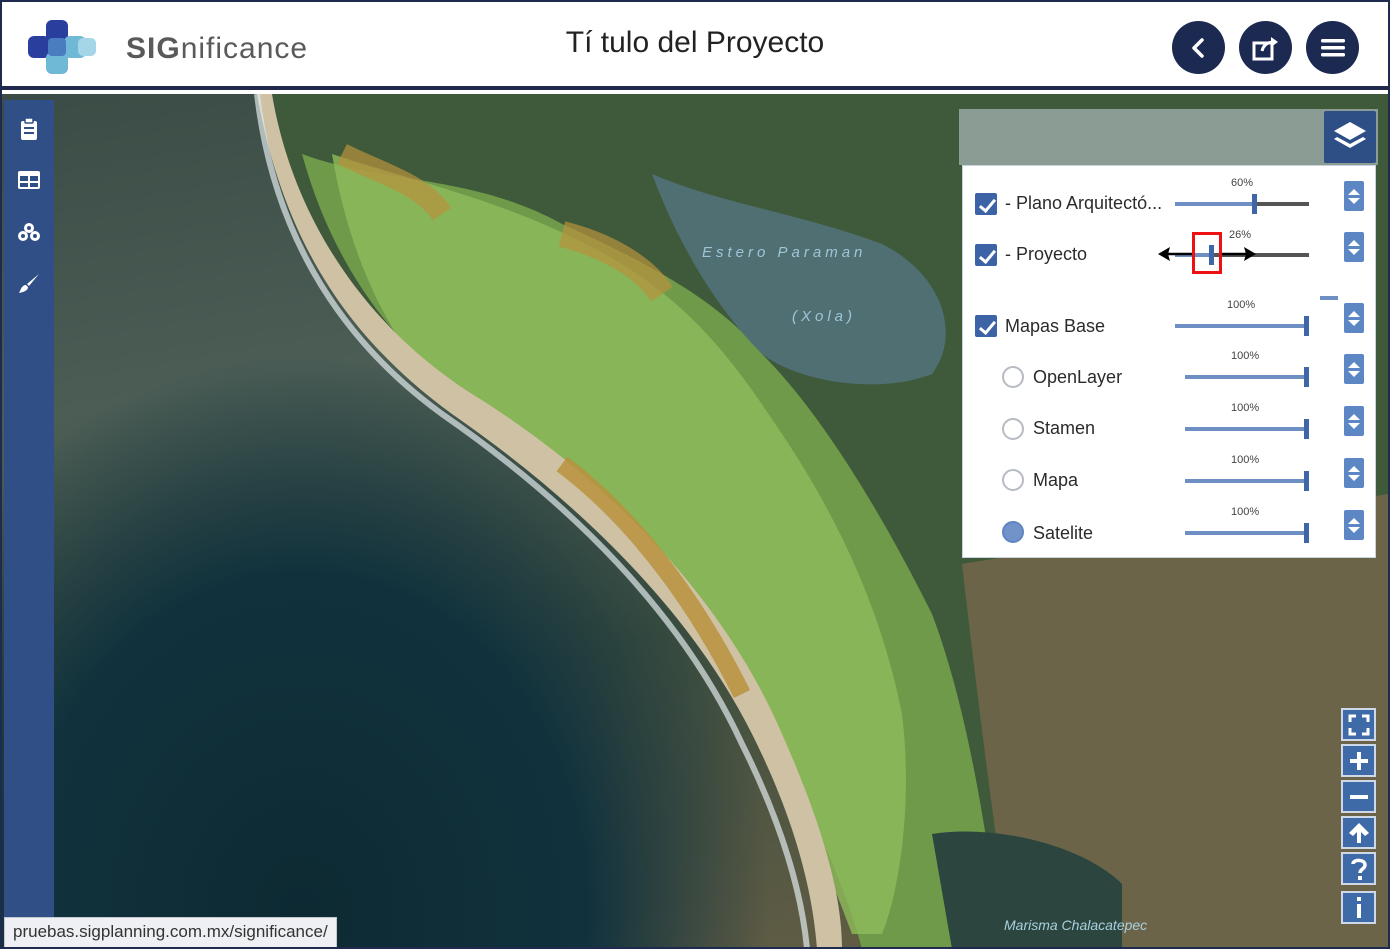 The width and height of the screenshot is (1390, 949). I want to click on brush-button, so click(29, 284).